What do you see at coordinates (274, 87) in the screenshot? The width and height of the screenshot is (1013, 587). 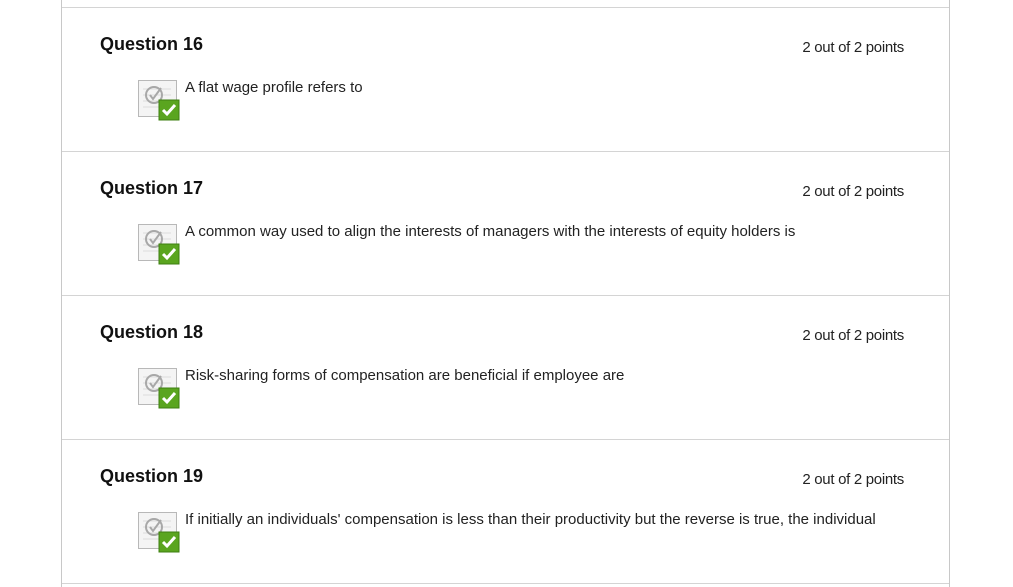 I see `question-text: A flat wage profile refers to` at bounding box center [274, 87].